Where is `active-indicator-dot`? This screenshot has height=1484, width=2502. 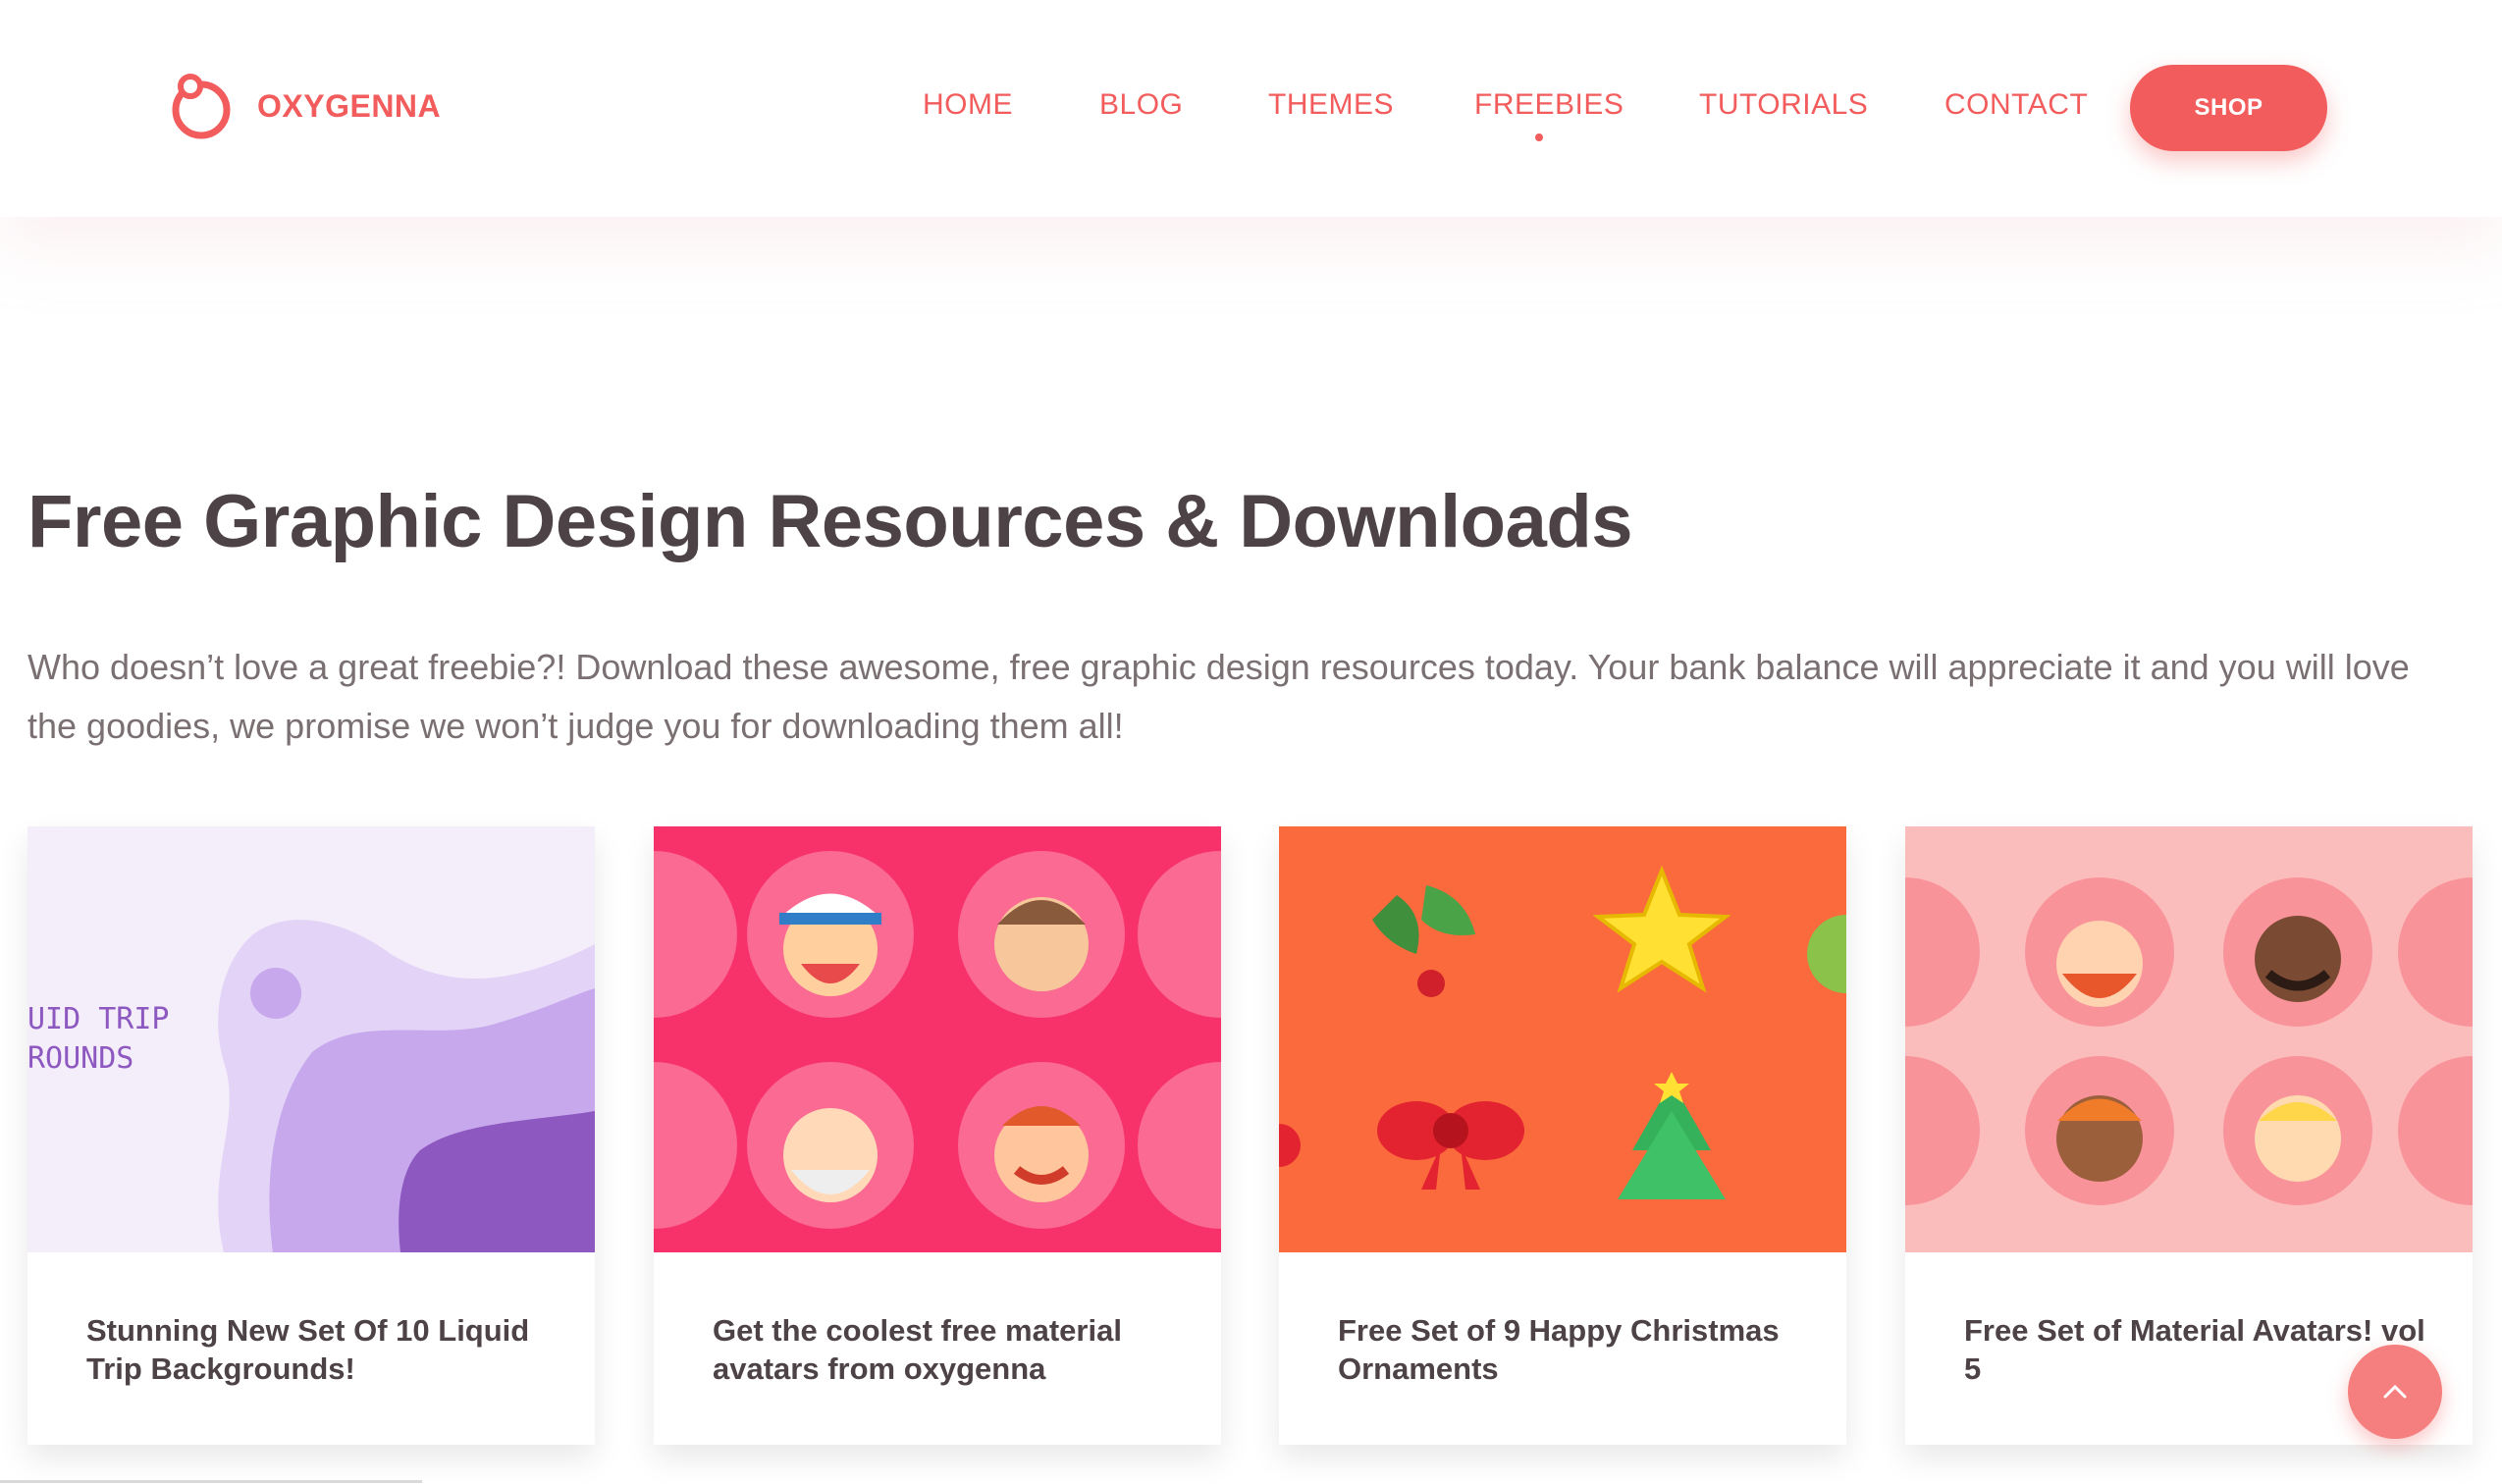
active-indicator-dot is located at coordinates (1539, 137).